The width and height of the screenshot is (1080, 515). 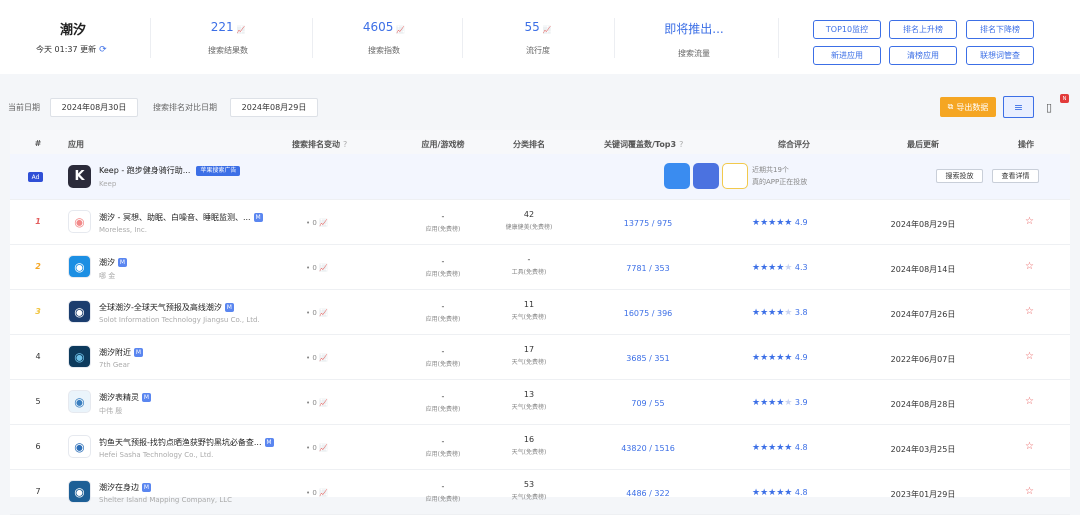 I want to click on keyword-coverage: 13775 / 975, so click(x=648, y=223).